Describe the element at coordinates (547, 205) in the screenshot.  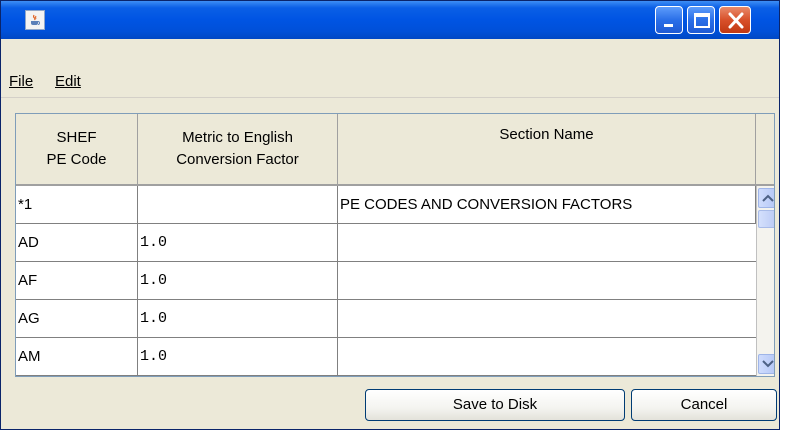
I see `cell-section-name: PE CODES AND CONVERSION FACTORS` at that location.